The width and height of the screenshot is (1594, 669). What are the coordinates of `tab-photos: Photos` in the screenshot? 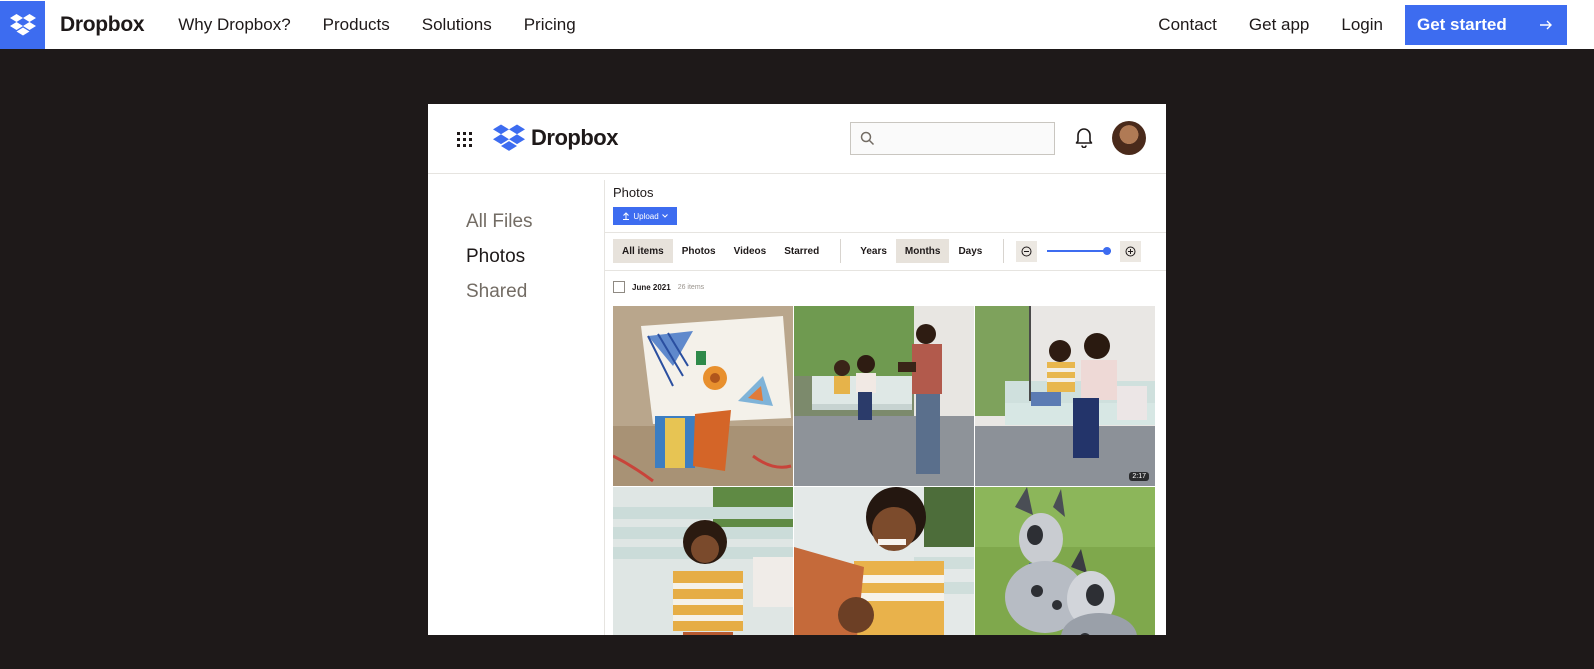 It's located at (699, 251).